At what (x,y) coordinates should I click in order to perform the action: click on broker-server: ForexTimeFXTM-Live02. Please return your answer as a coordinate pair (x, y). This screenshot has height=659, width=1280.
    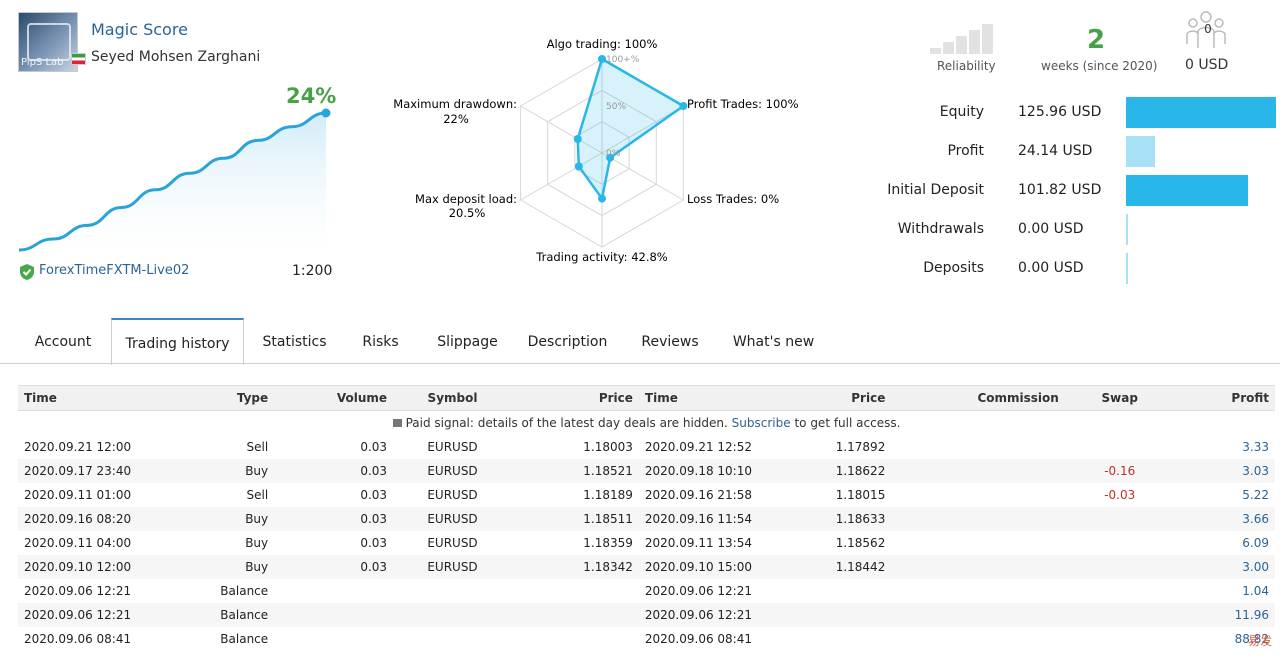
    Looking at the image, I should click on (114, 270).